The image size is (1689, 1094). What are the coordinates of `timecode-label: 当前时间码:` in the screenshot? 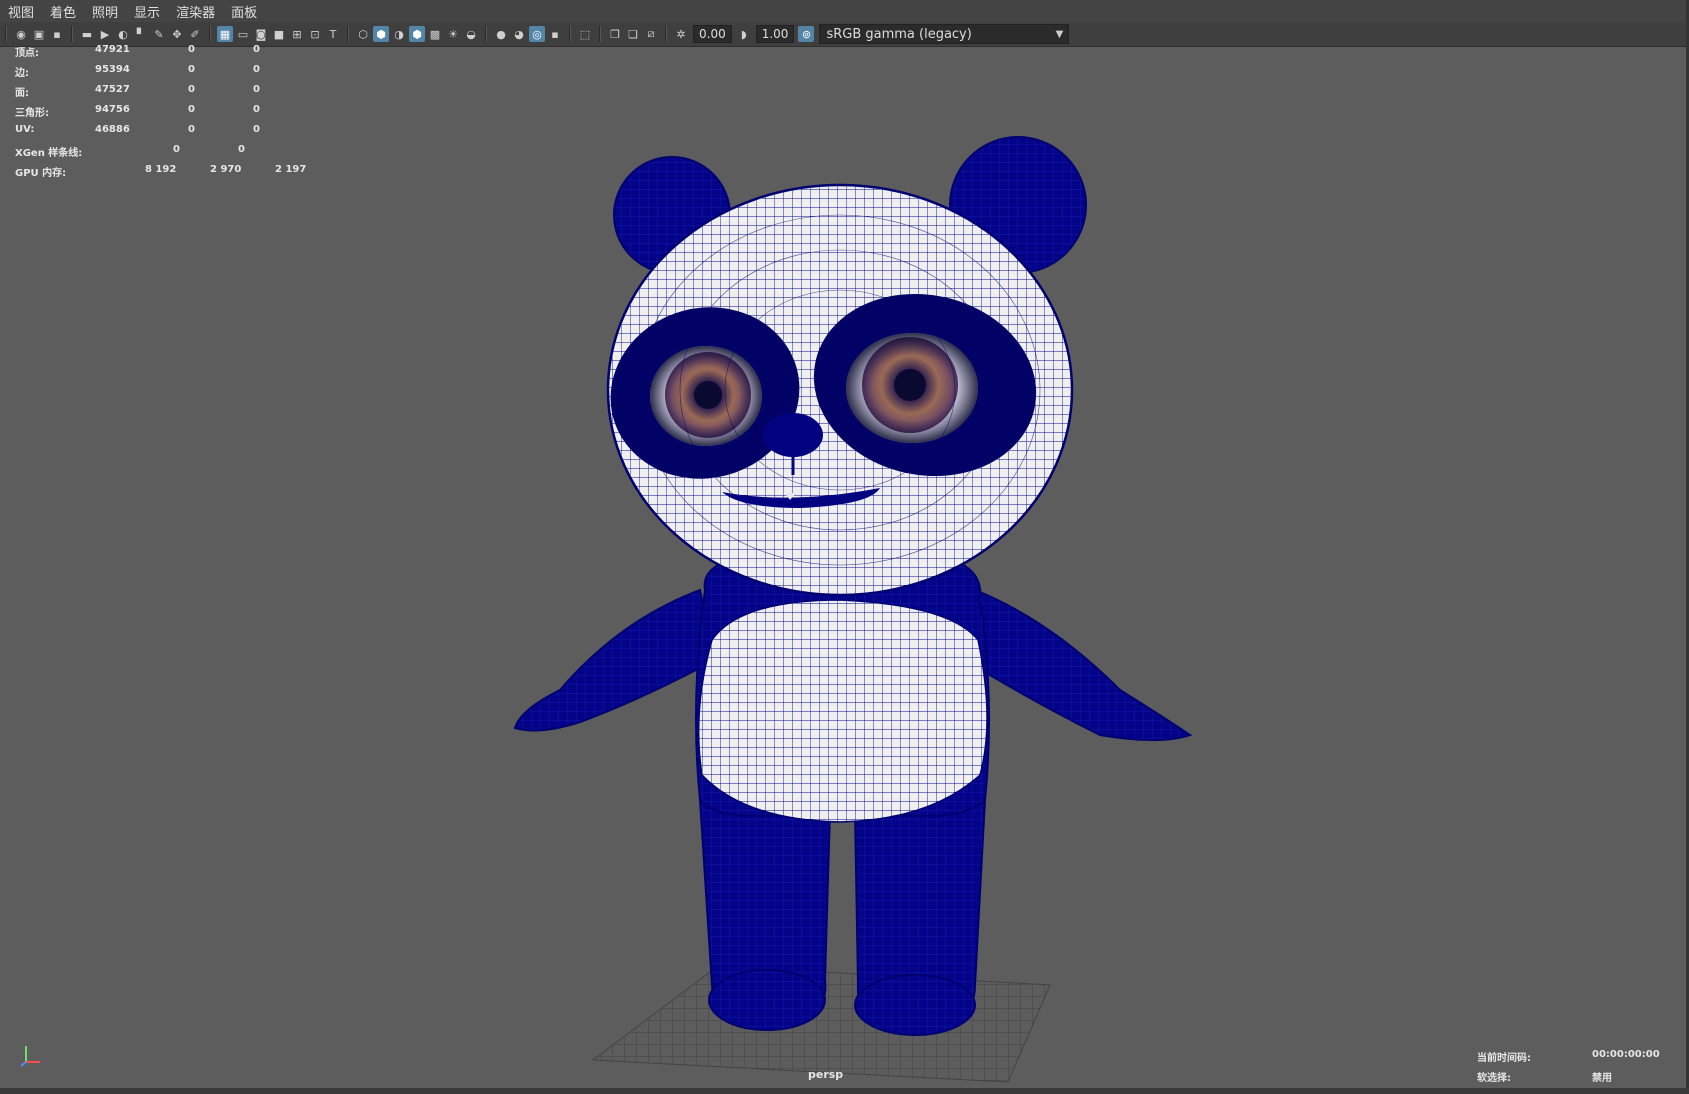 It's located at (1504, 1058).